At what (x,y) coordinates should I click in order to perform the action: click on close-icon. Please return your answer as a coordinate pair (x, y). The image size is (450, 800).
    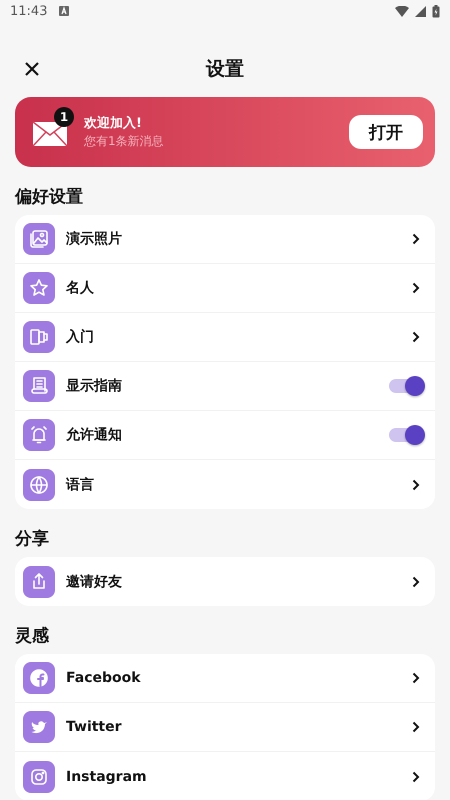
    Looking at the image, I should click on (32, 69).